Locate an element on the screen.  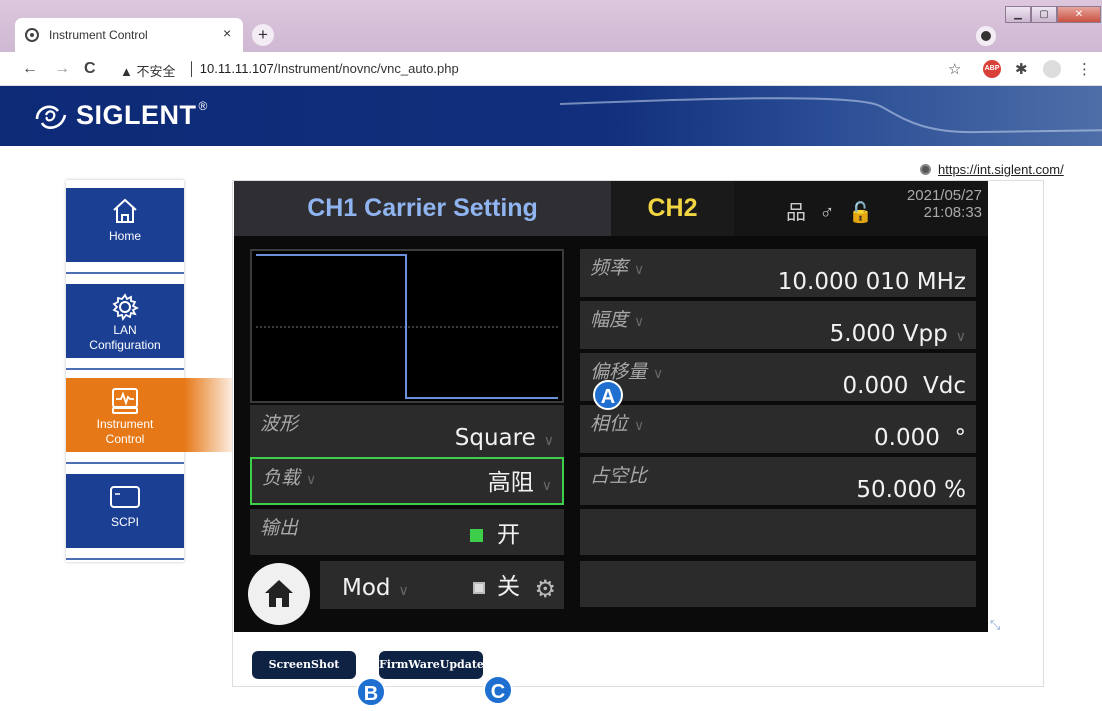
waveform-value: Square ∨ is located at coordinates (504, 438).